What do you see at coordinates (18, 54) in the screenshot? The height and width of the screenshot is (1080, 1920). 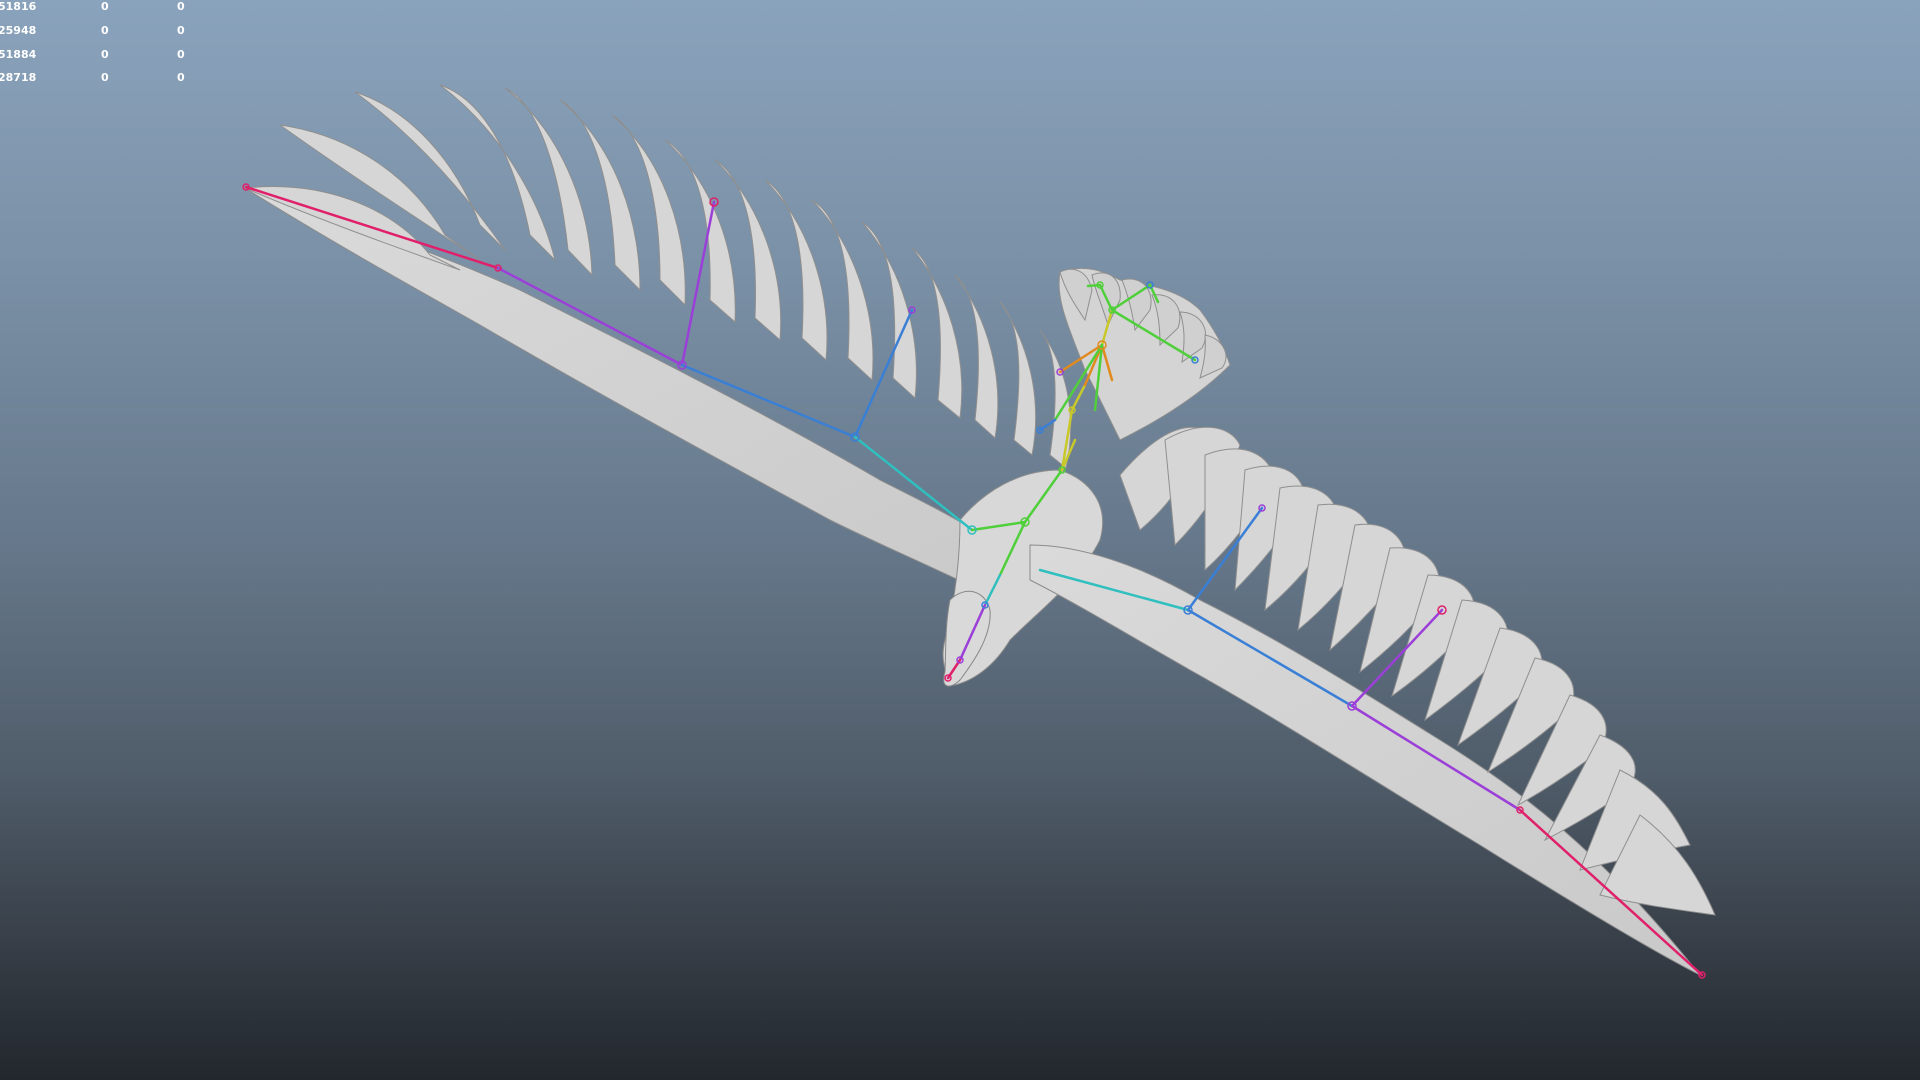 I see `hud-value: 51884` at bounding box center [18, 54].